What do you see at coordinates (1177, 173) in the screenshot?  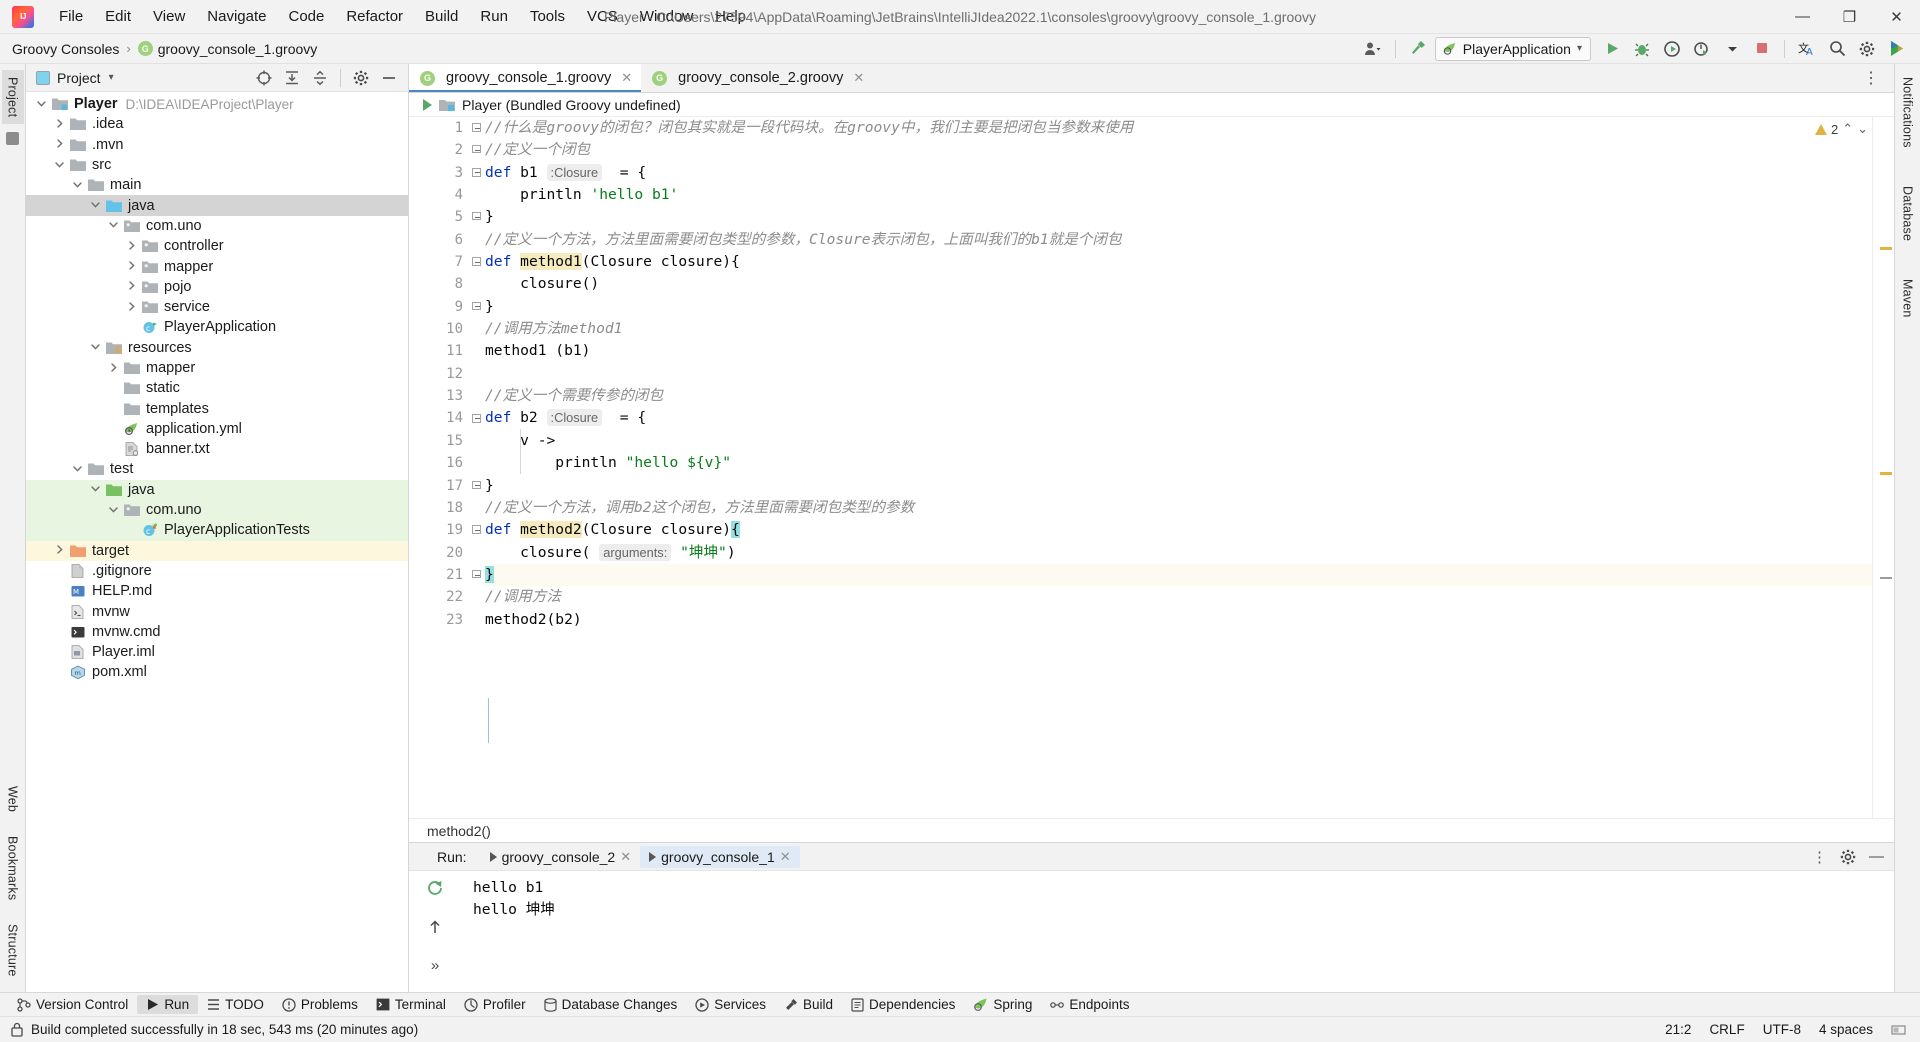 I see `code-line-3: def b1 :Closure = {` at bounding box center [1177, 173].